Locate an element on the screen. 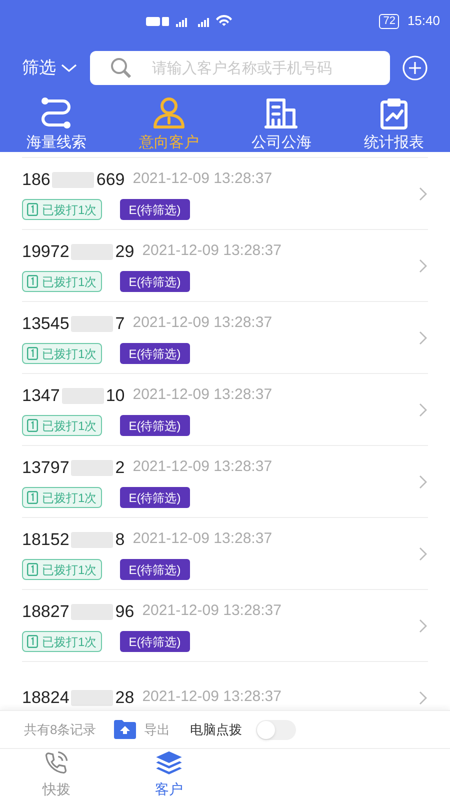 The image size is (450, 800). phone-number-end: 2 is located at coordinates (120, 467).